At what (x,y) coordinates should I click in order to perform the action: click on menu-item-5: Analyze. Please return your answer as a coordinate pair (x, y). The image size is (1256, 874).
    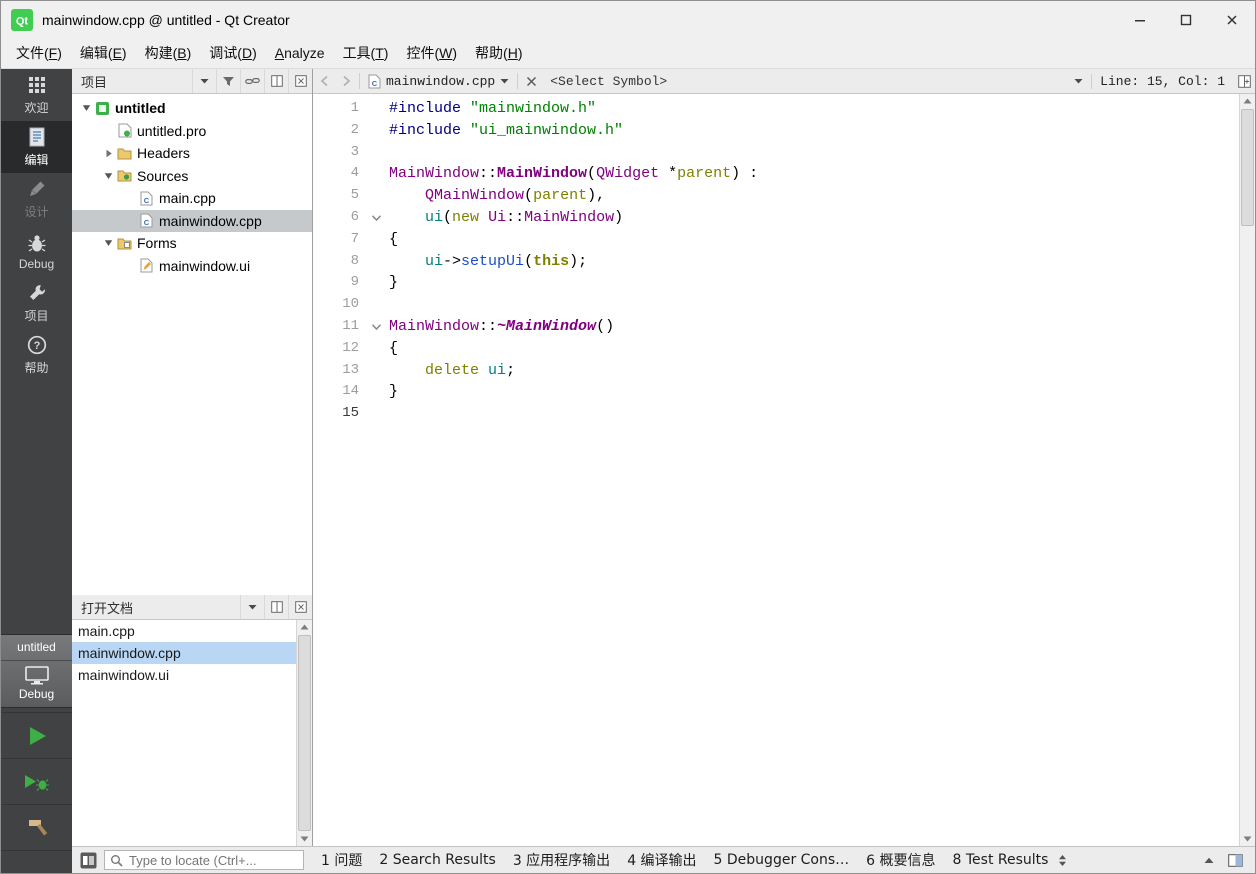
    Looking at the image, I should click on (300, 53).